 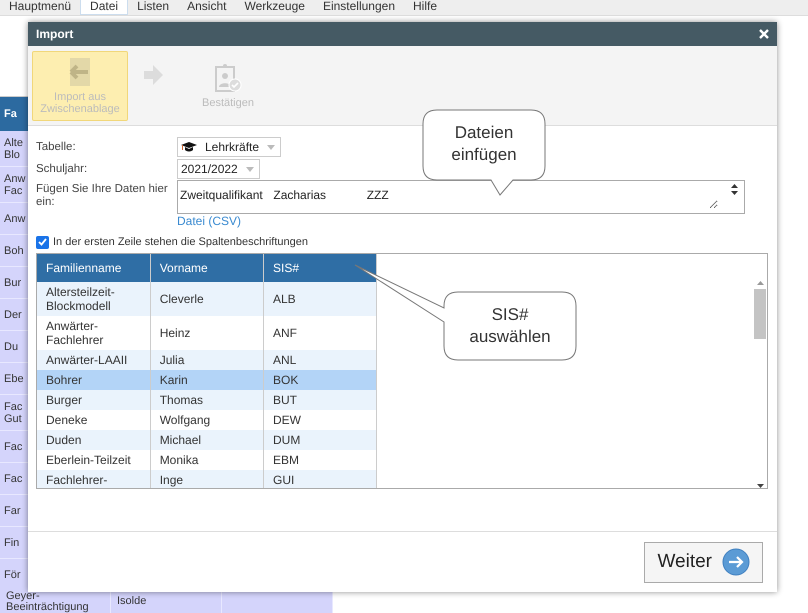 What do you see at coordinates (14, 511) in the screenshot?
I see `list-item: Far` at bounding box center [14, 511].